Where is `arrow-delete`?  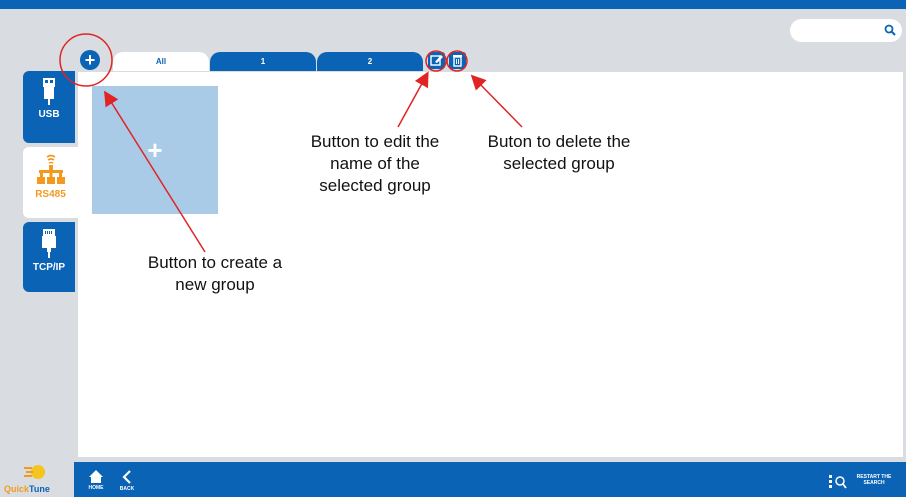 arrow-delete is located at coordinates (496, 101).